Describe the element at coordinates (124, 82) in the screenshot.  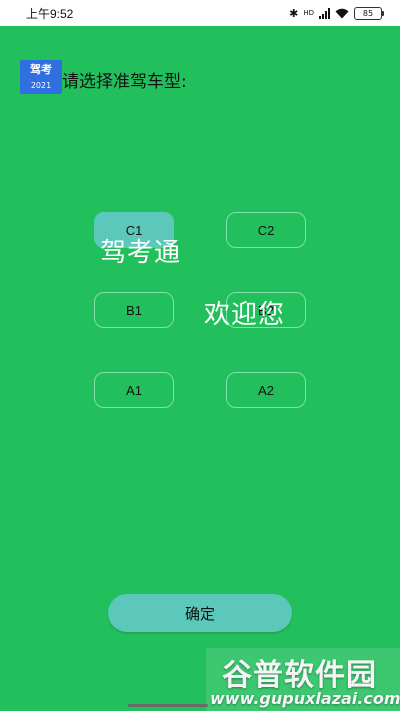
I see `license-type-prompt: 请选择准驾车型:` at that location.